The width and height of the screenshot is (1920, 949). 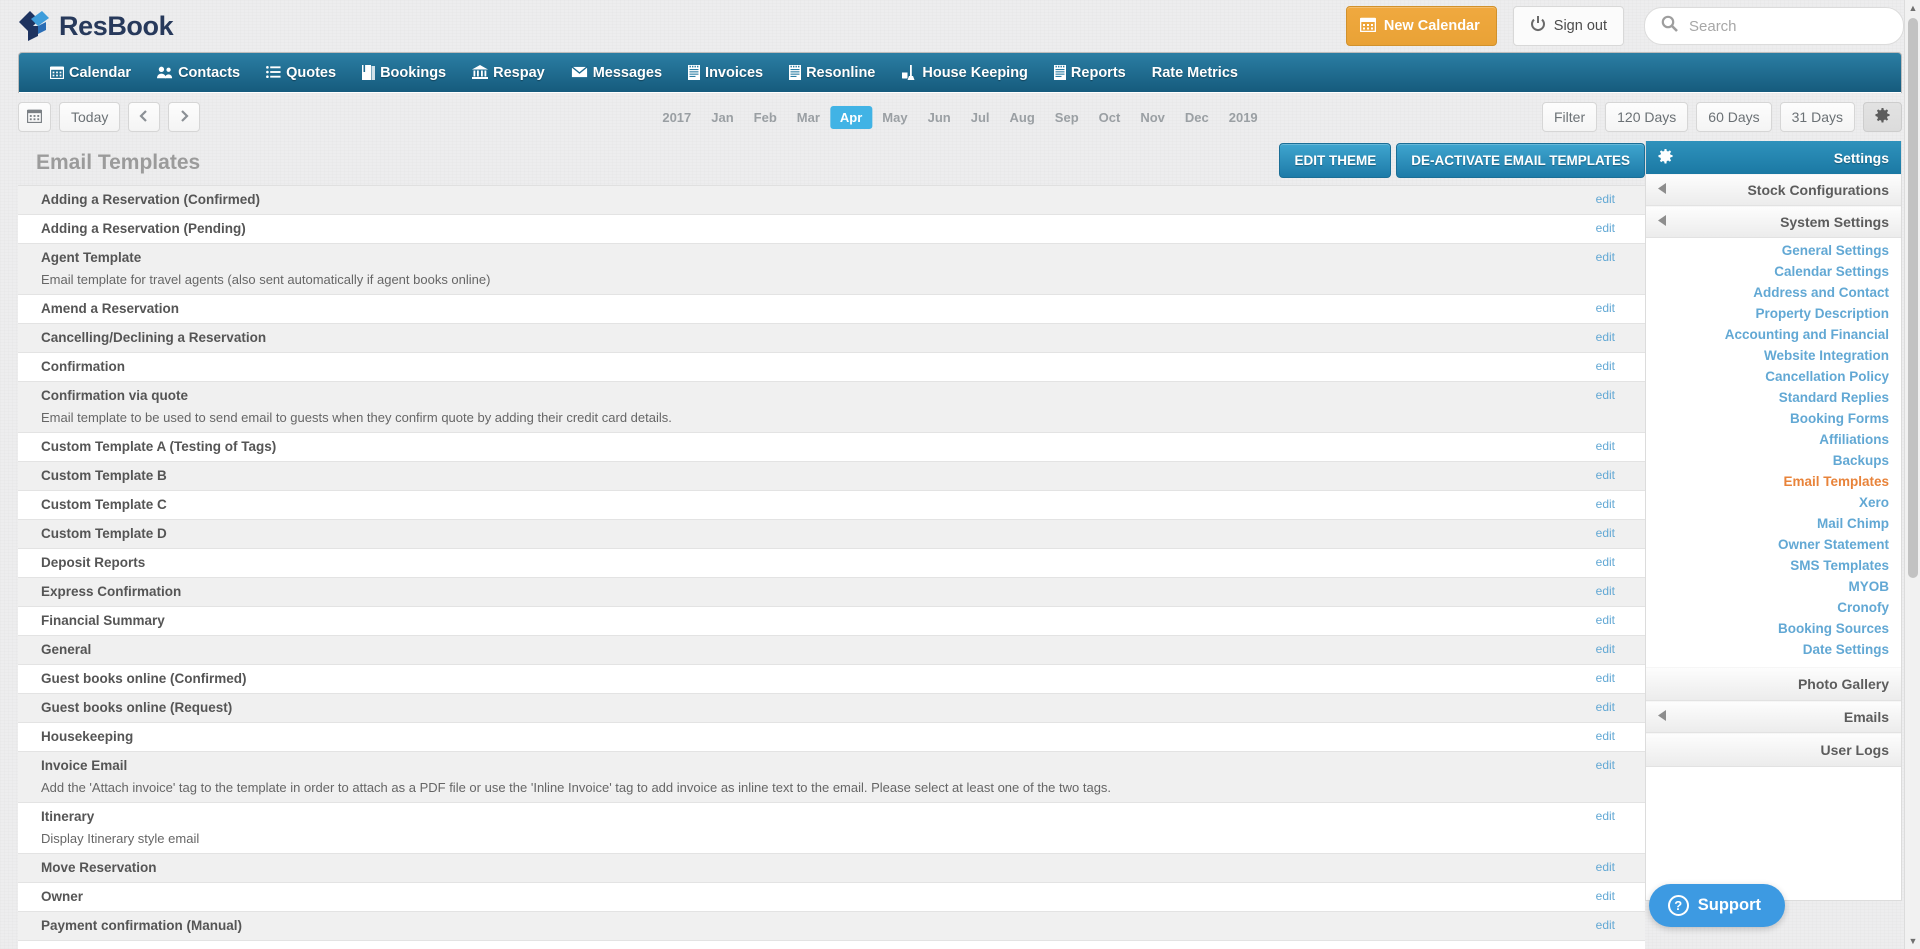 What do you see at coordinates (1773, 418) in the screenshot?
I see `sidebar-item-booking-forms: Booking Forms` at bounding box center [1773, 418].